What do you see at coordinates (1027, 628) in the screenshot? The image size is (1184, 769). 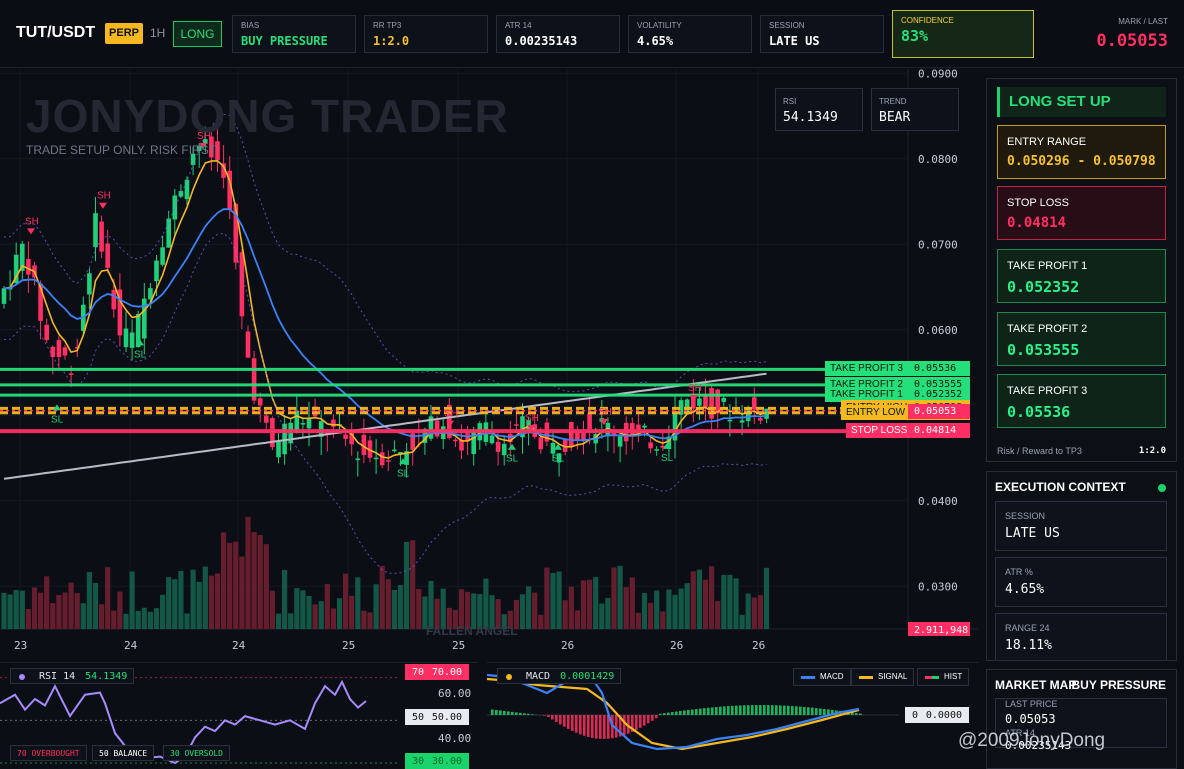 I see `exec-range-label: RANGE 24` at bounding box center [1027, 628].